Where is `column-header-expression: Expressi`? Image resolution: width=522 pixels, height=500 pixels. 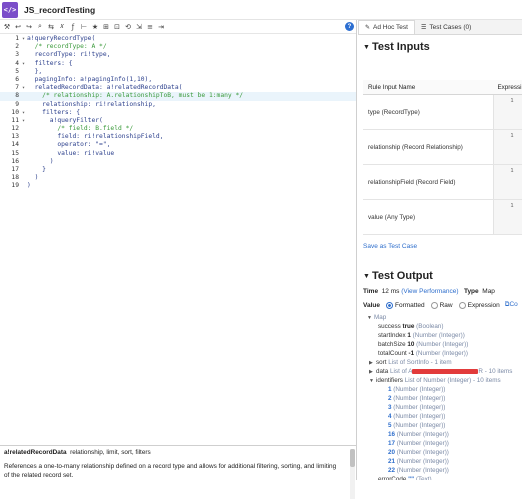 column-header-expression: Expressi is located at coordinates (509, 87).